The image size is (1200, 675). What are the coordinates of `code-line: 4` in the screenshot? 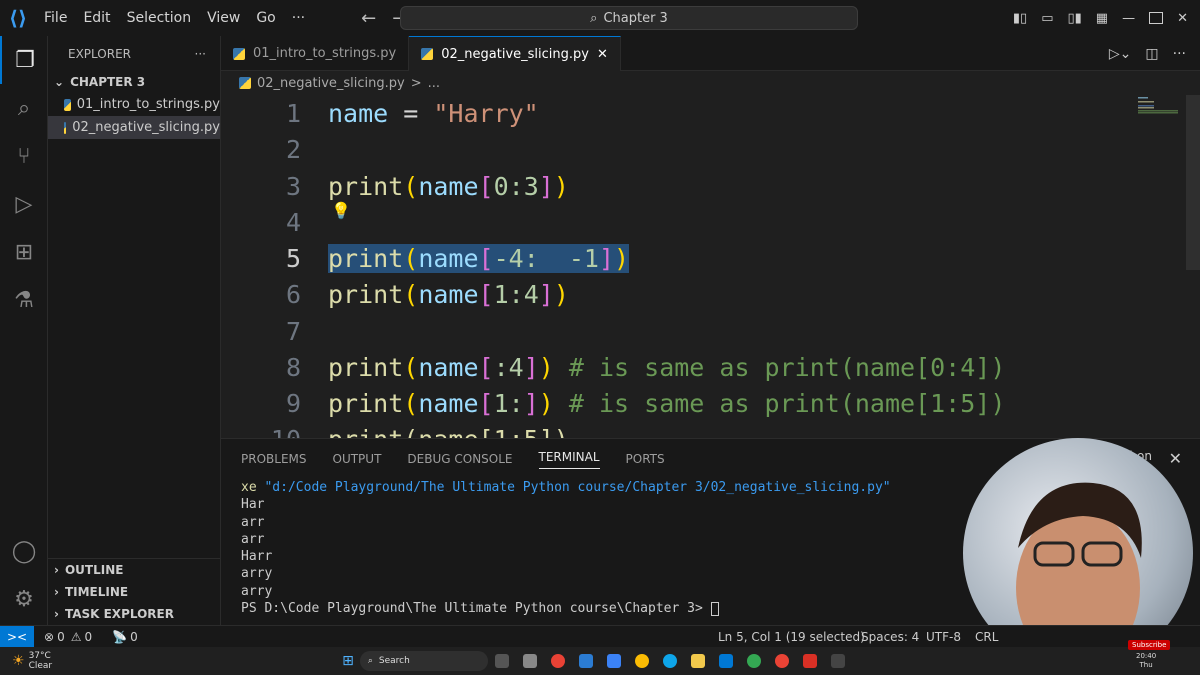 It's located at (710, 222).